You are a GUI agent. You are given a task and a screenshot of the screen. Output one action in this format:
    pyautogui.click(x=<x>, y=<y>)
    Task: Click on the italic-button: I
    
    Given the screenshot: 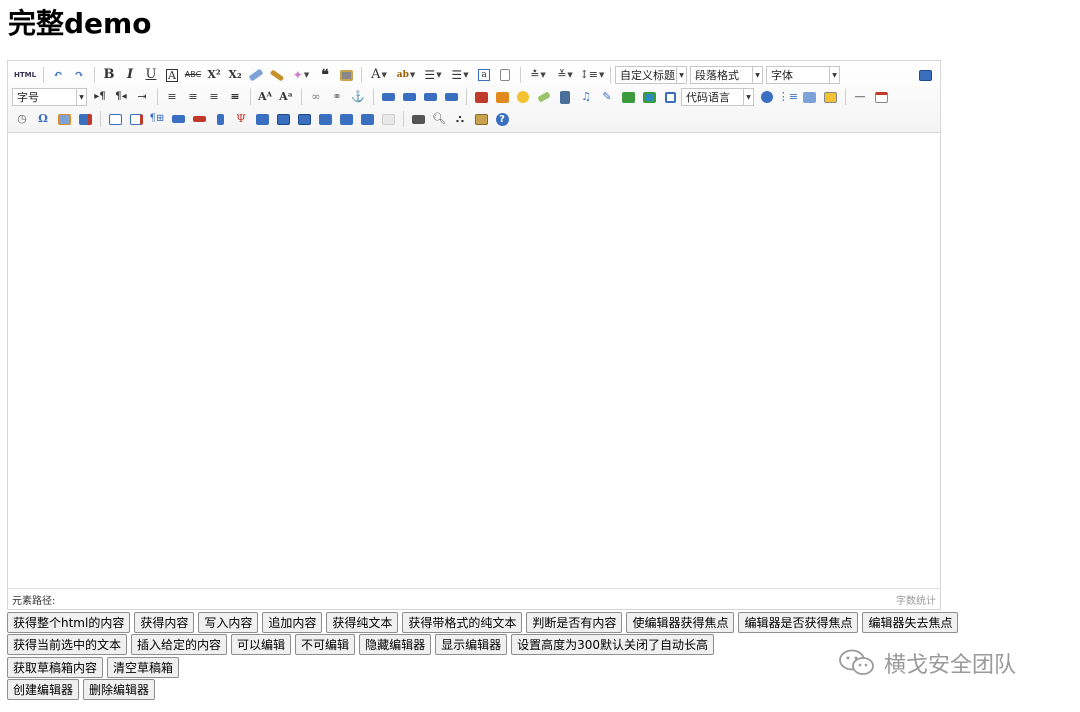 What is the action you would take?
    pyautogui.click(x=130, y=75)
    